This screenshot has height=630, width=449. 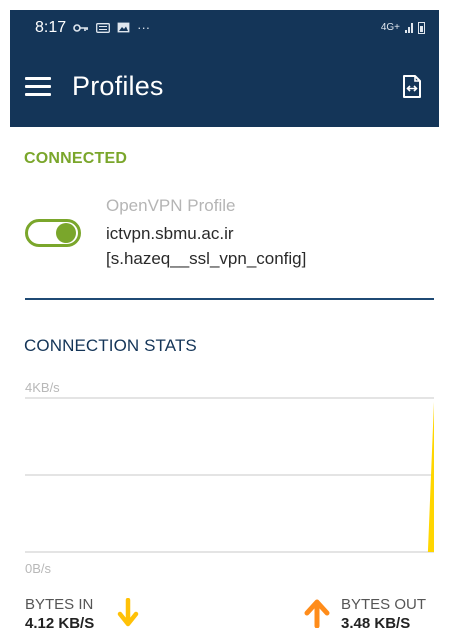 What do you see at coordinates (390, 27) in the screenshot?
I see `network-type: 4G+` at bounding box center [390, 27].